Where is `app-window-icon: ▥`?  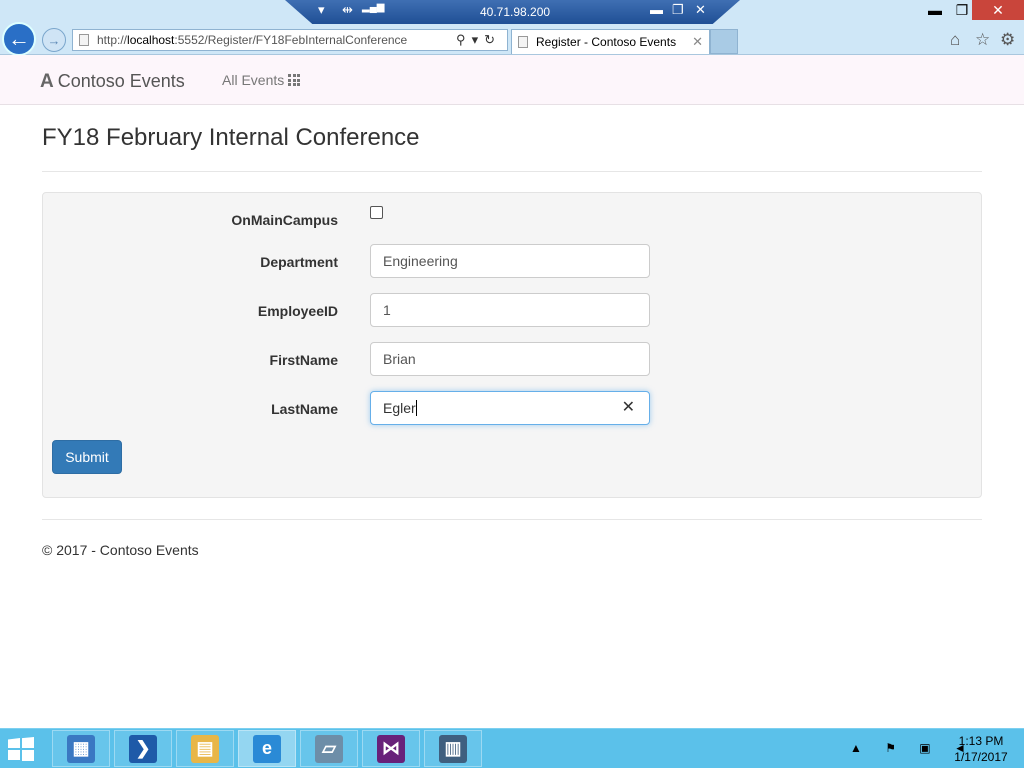 app-window-icon: ▥ is located at coordinates (453, 748).